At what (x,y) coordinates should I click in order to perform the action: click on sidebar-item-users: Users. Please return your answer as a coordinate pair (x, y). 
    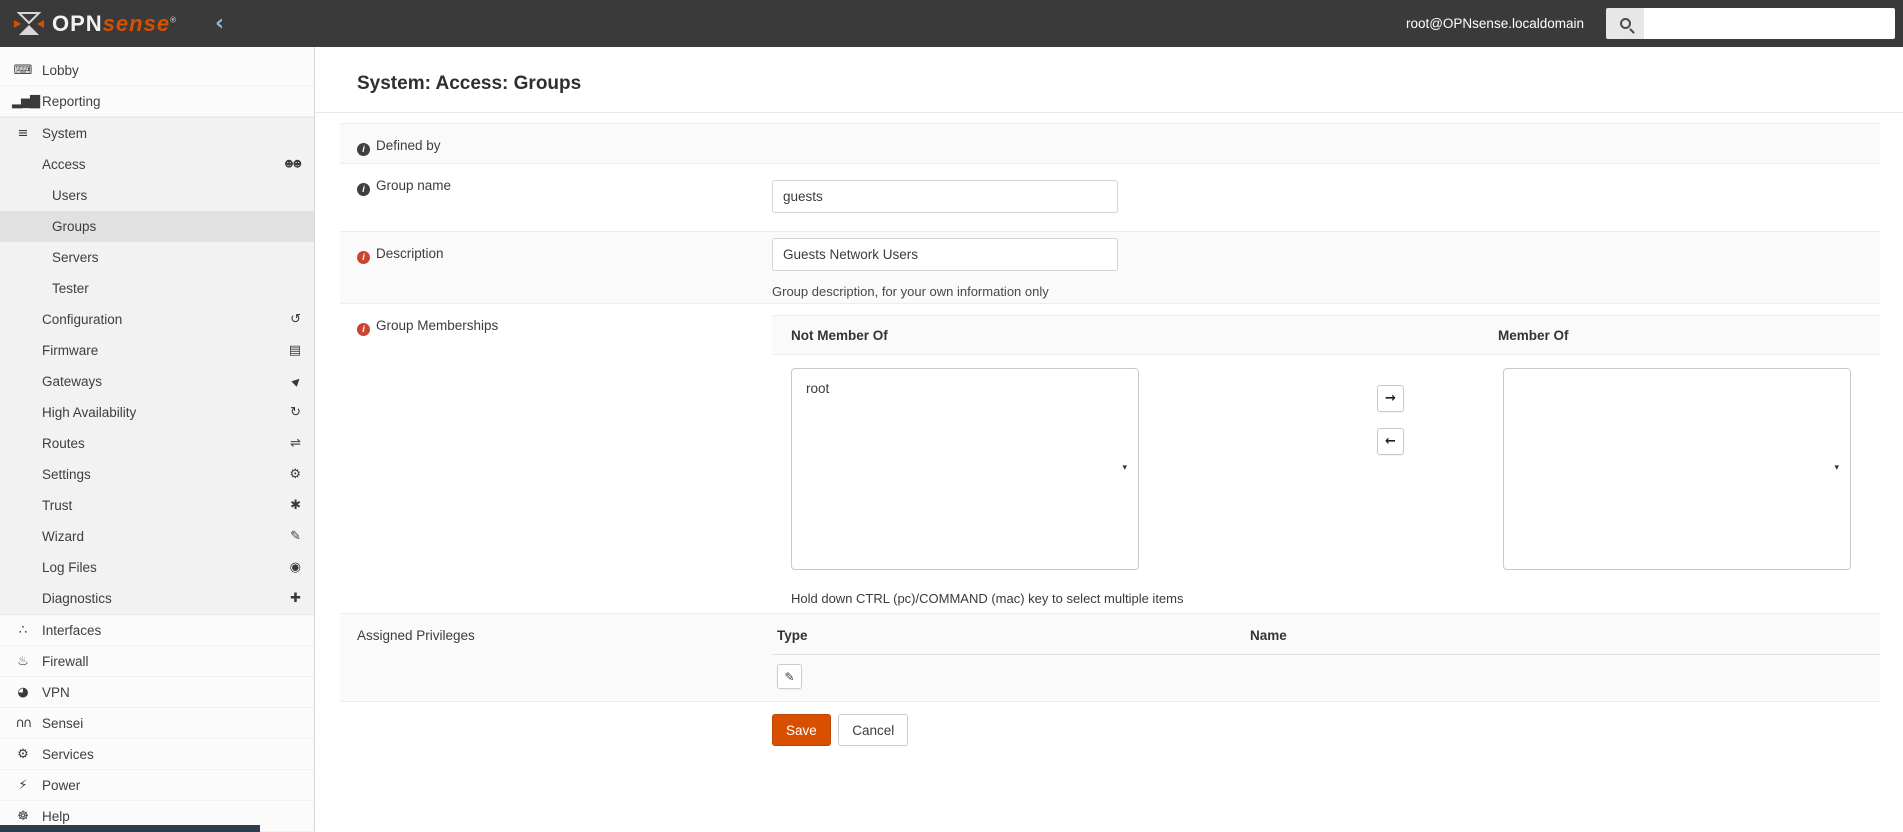
    Looking at the image, I should click on (157, 195).